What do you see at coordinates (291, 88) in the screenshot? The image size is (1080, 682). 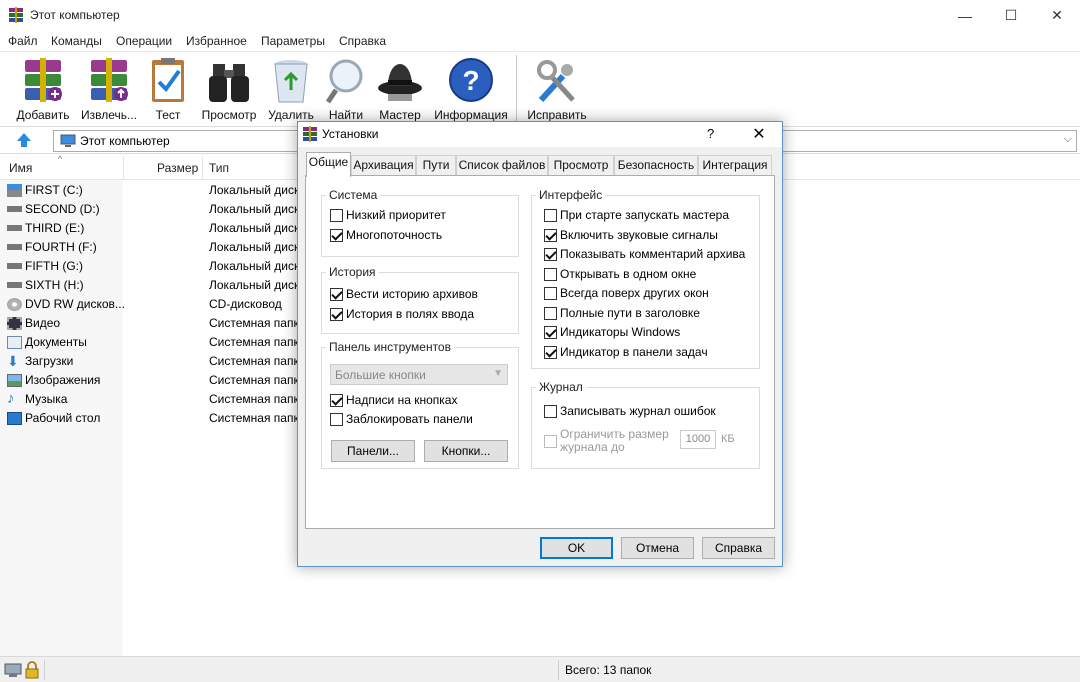 I see `delete-button: Удалить` at bounding box center [291, 88].